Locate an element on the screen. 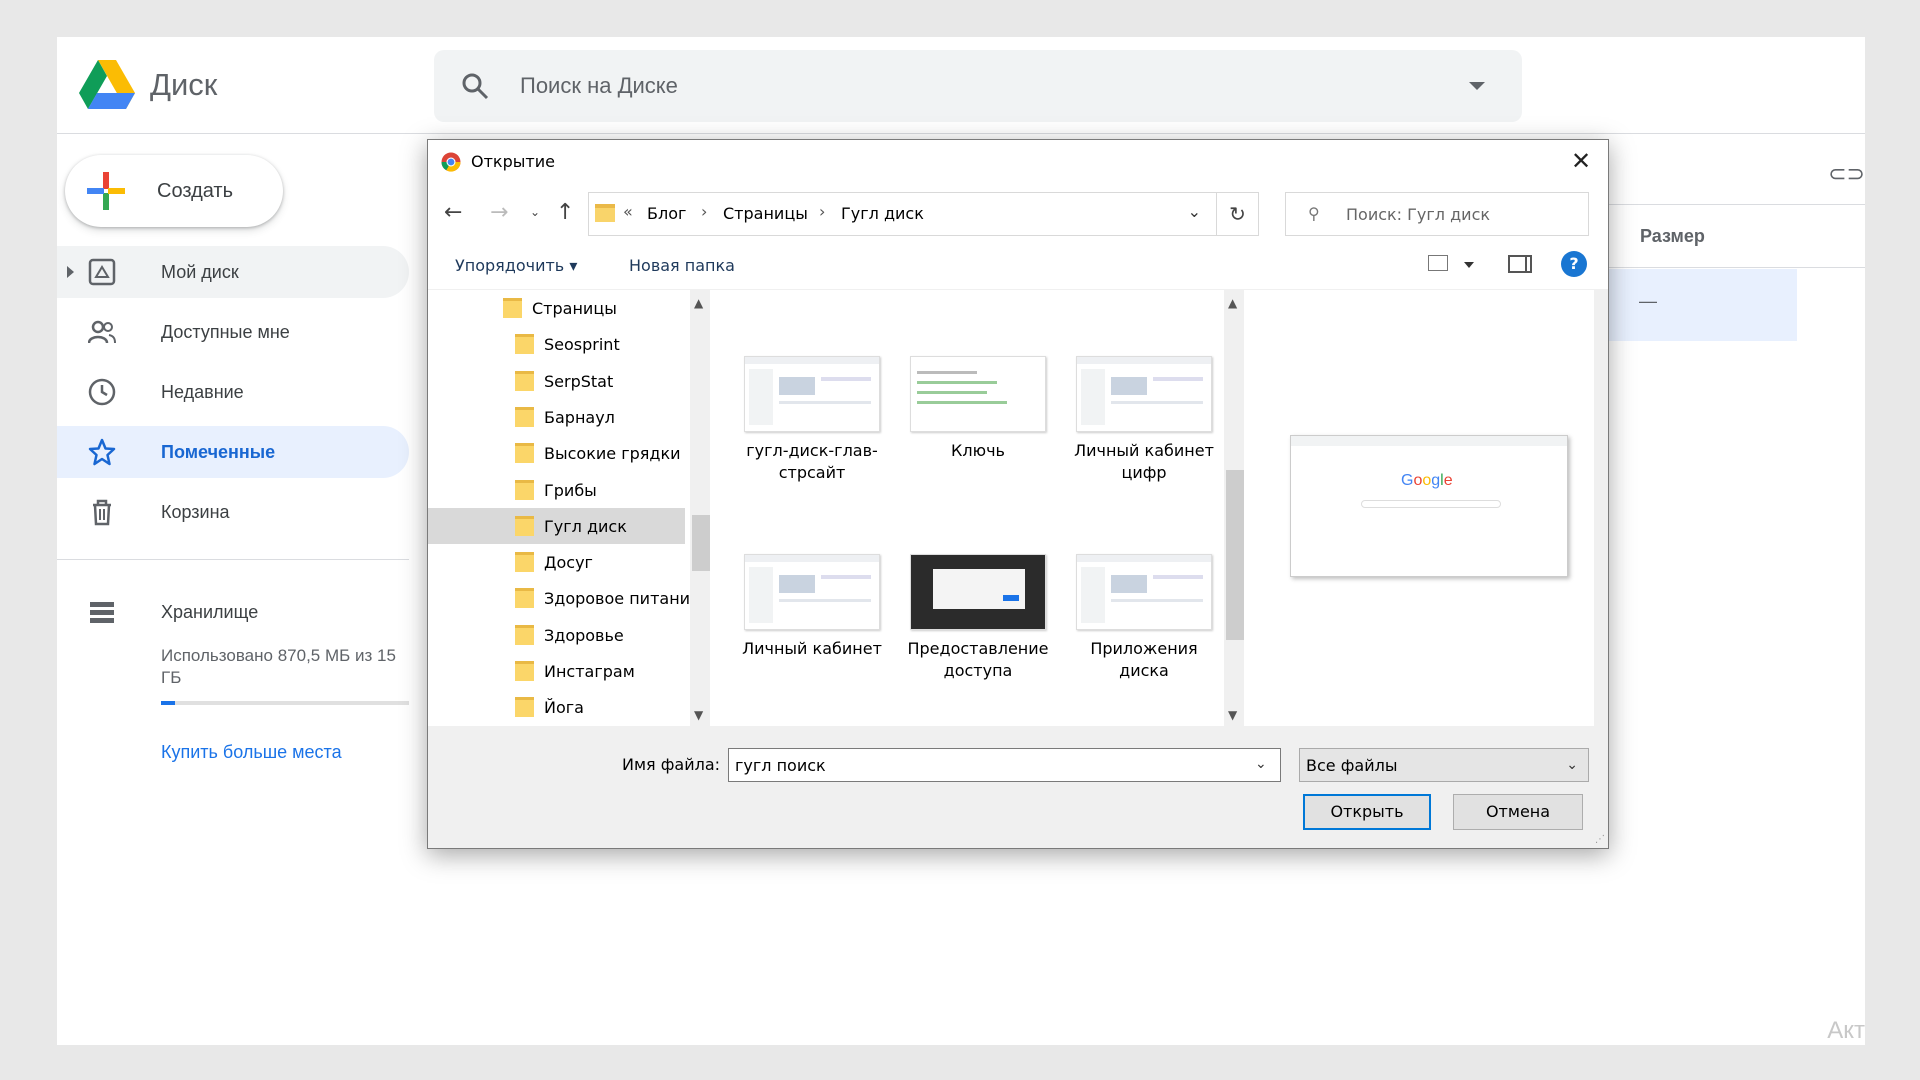 Image resolution: width=1920 pixels, height=1080 pixels. new-folder-button: Новая папка is located at coordinates (682, 265).